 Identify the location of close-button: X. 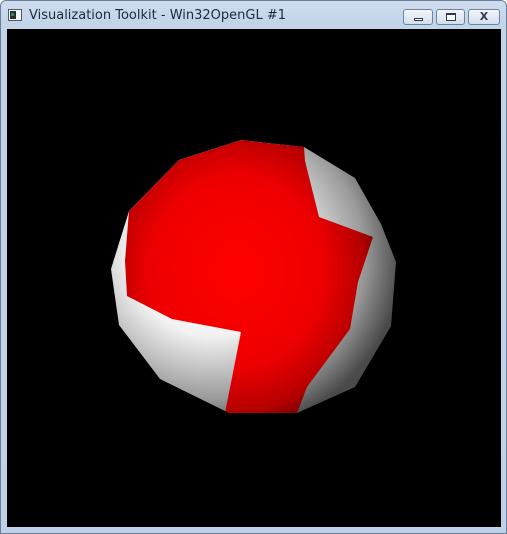
(484, 17).